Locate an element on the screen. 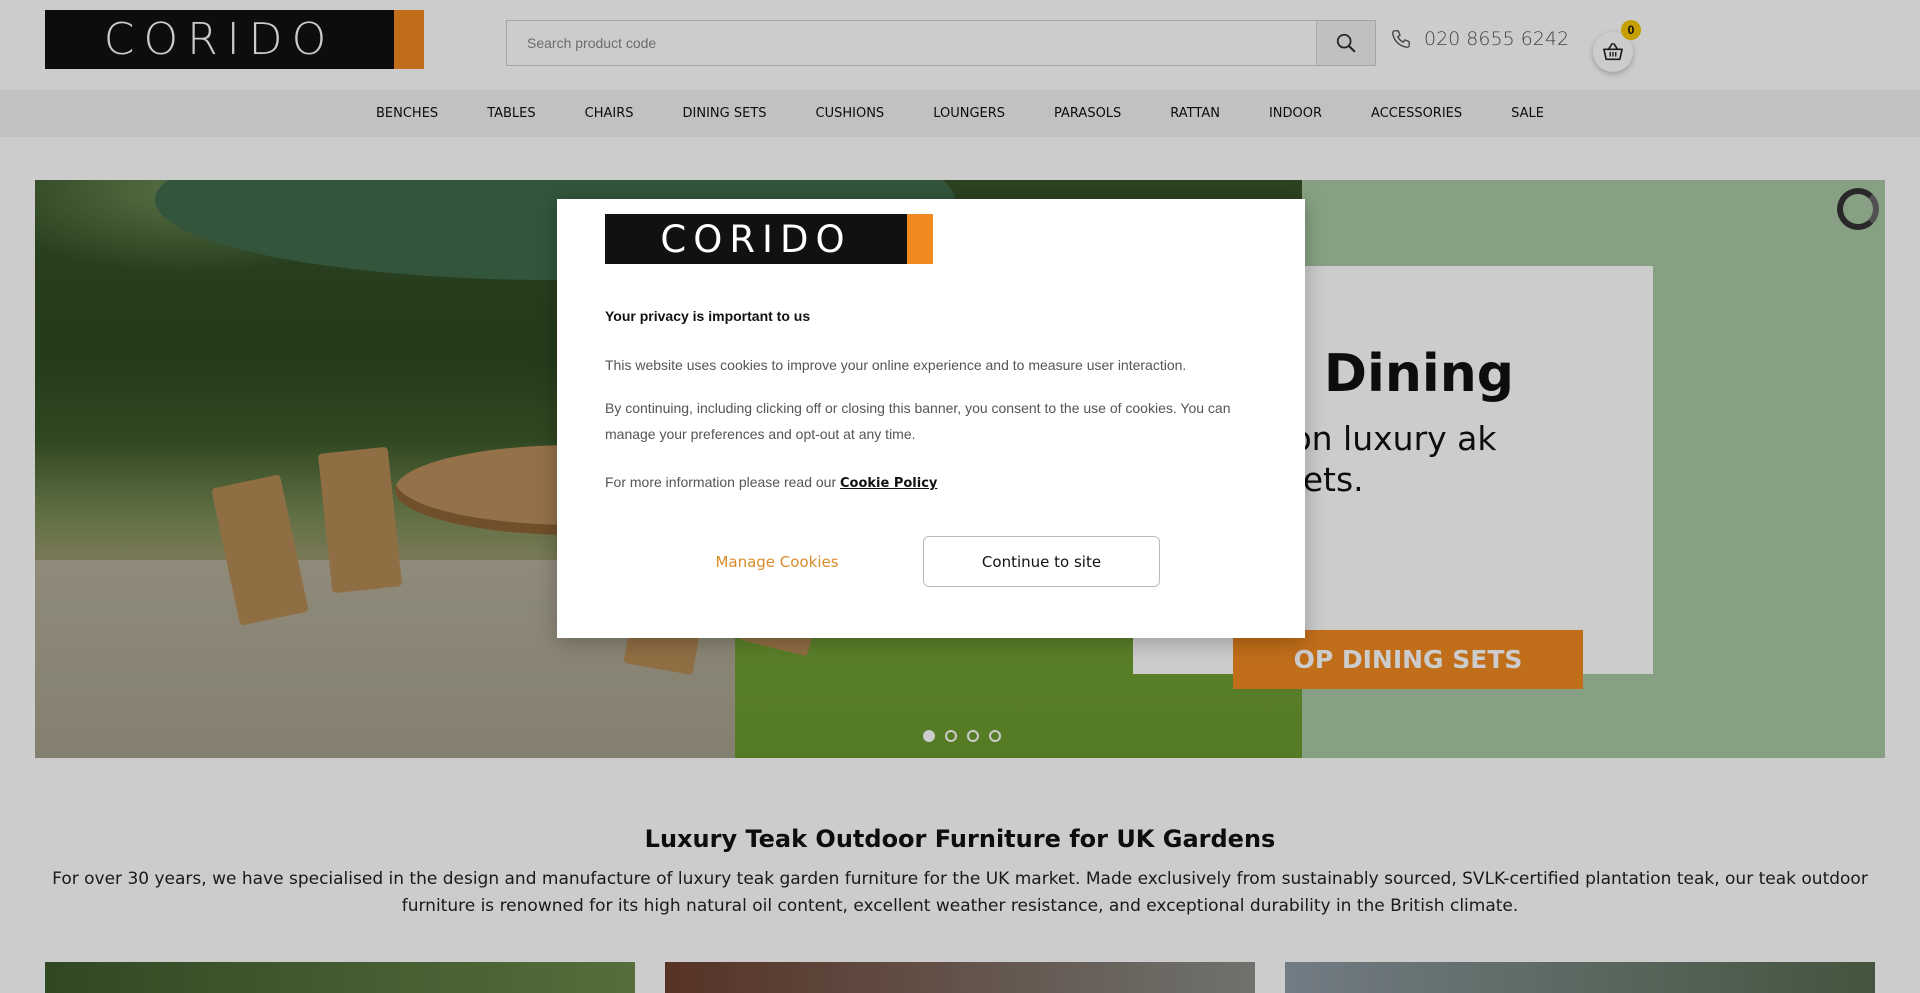  policy-prefix-text: For more information please read our is located at coordinates (722, 482).